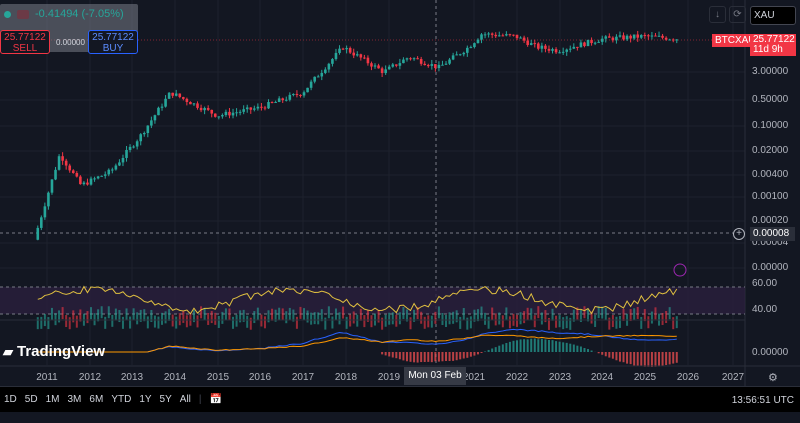 The height and width of the screenshot is (423, 800). What do you see at coordinates (602, 377) in the screenshot?
I see `year-label: 2024` at bounding box center [602, 377].